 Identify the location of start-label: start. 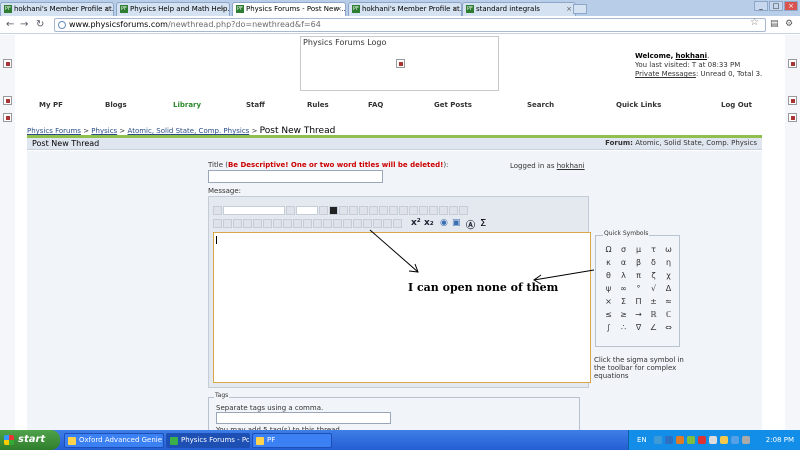
(32, 439).